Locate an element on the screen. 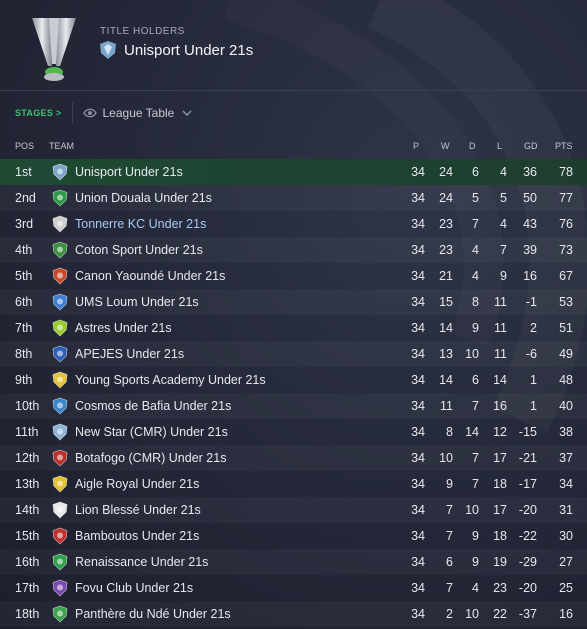 The image size is (587, 629). table-row: 17th Fovu Club Under 21s 34 7 4 23 -20 25 is located at coordinates (293, 588).